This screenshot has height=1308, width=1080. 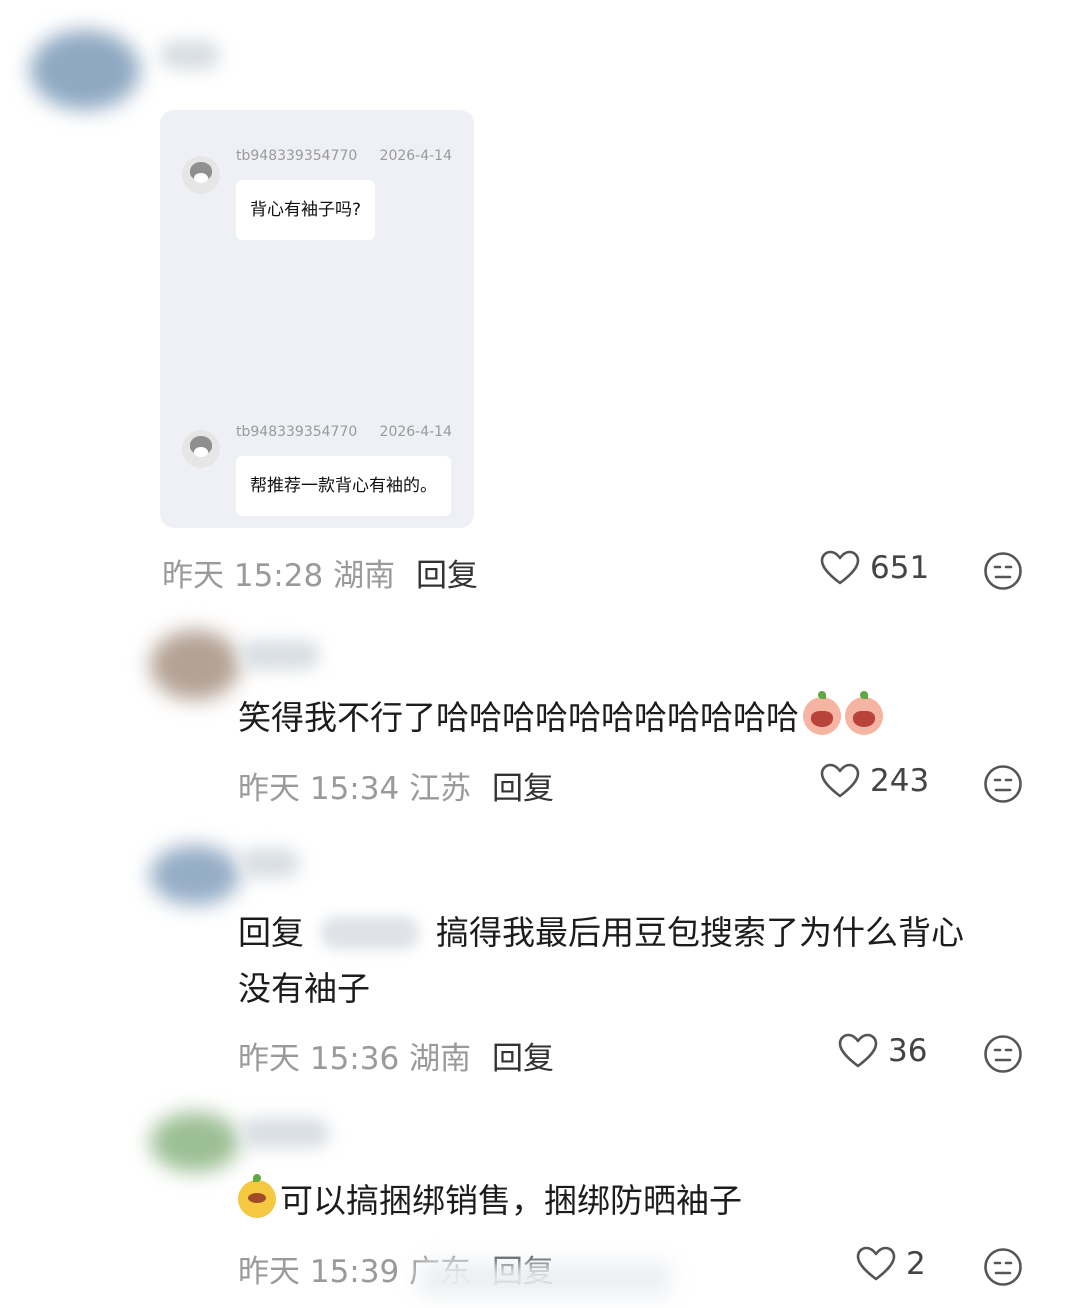 I want to click on comment-time: 昨天 15:39, so click(x=319, y=1272).